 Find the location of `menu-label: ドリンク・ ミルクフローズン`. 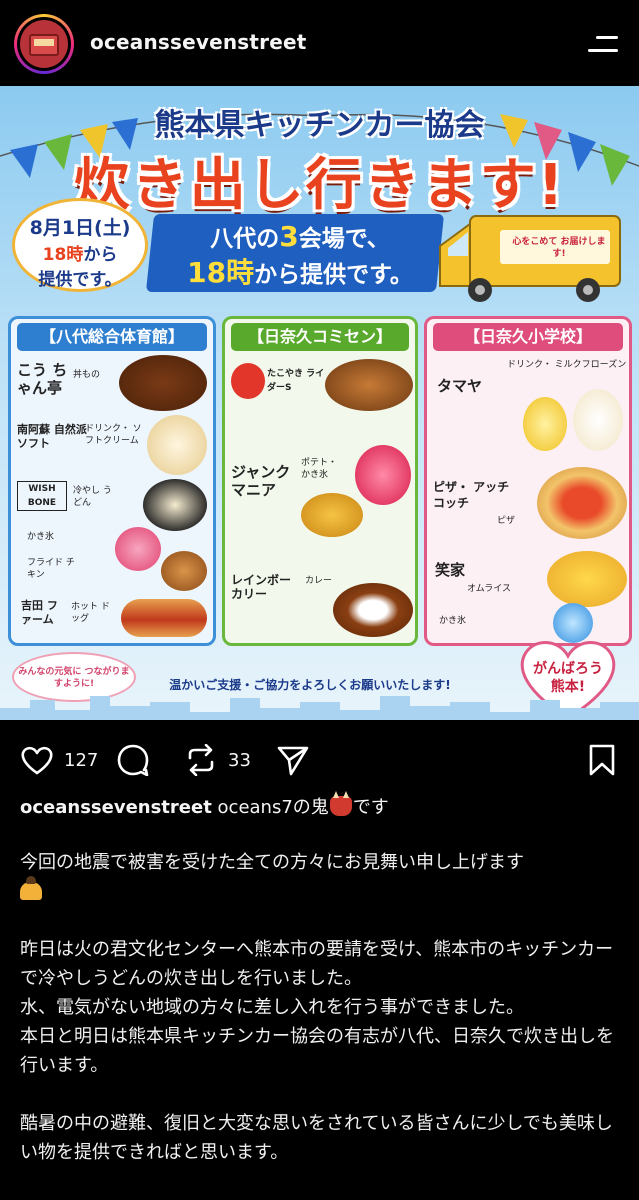

menu-label: ドリンク・ ミルクフローズン is located at coordinates (567, 365).